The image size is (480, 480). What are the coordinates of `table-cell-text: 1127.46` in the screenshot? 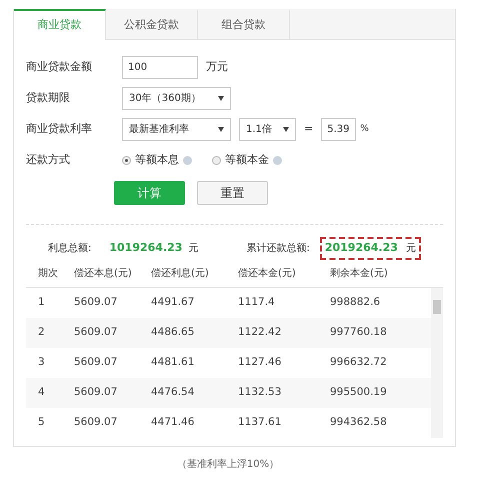 It's located at (260, 362).